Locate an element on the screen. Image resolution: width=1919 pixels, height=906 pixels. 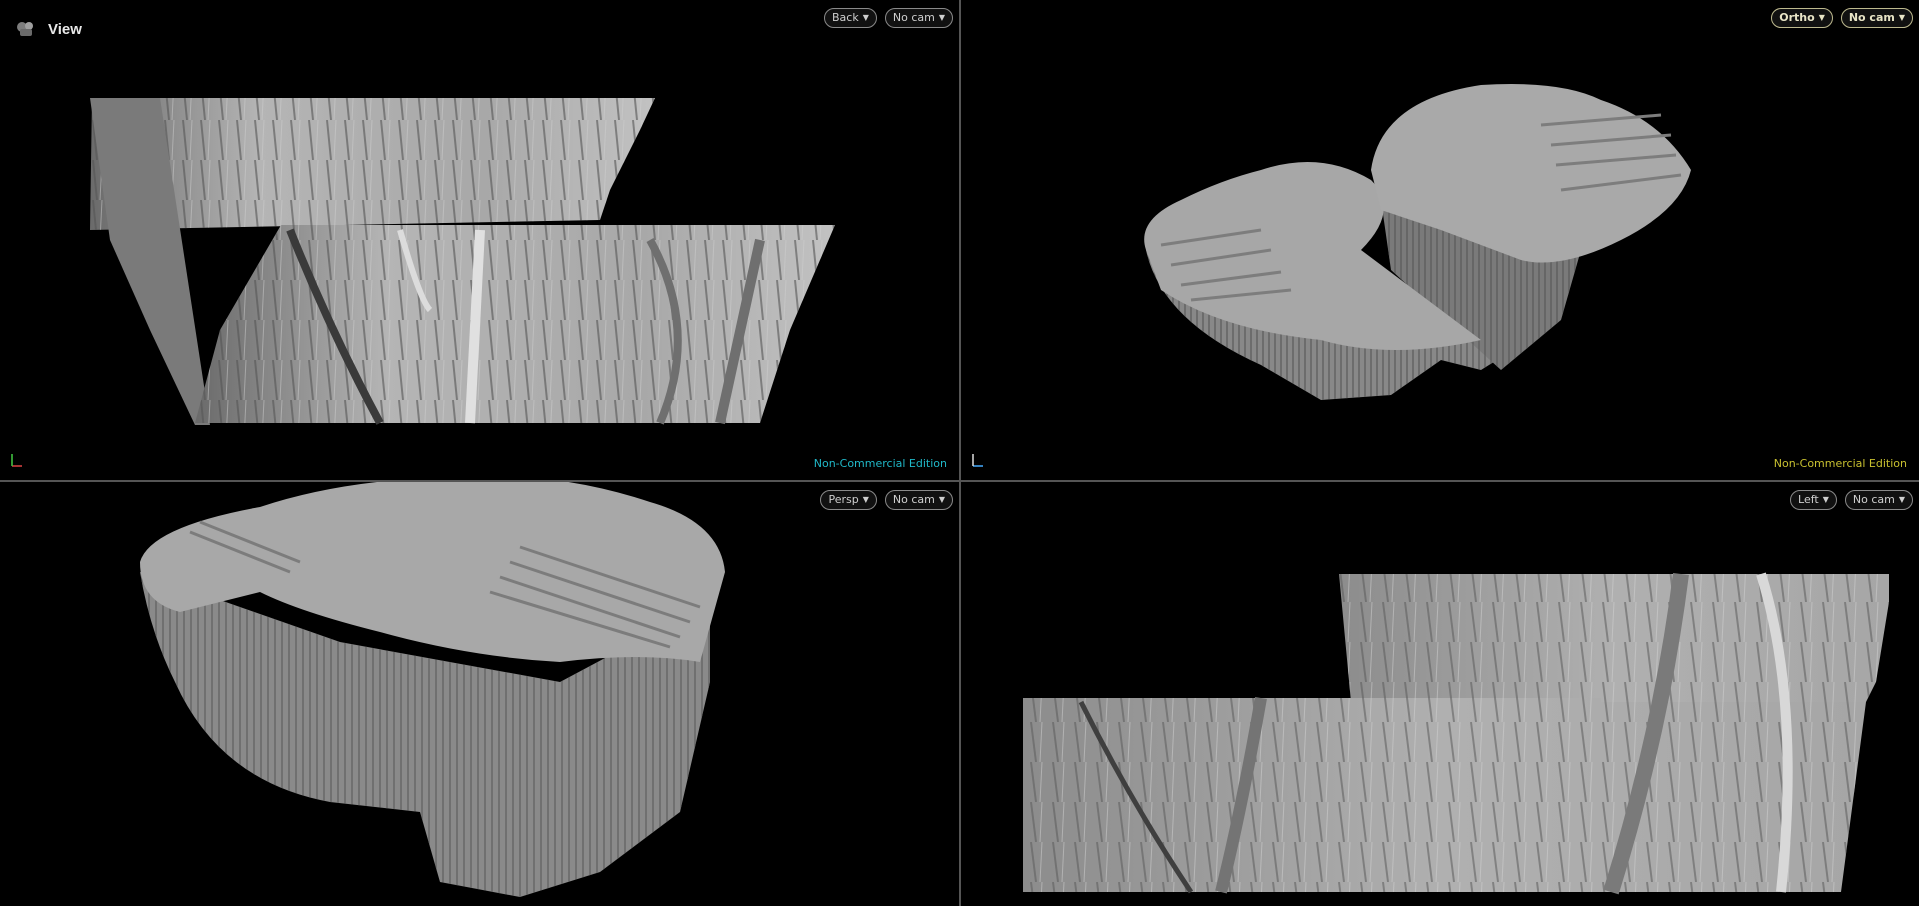
view-label: Persp is located at coordinates (843, 499).